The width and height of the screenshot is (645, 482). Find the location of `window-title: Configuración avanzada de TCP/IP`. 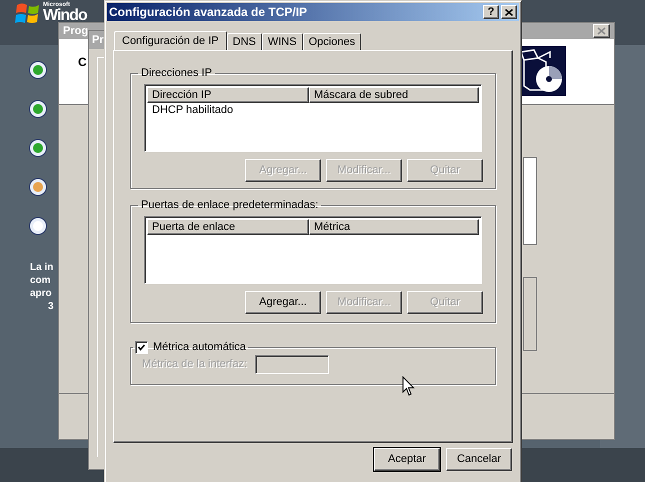

window-title: Configuración avanzada de TCP/IP is located at coordinates (208, 12).